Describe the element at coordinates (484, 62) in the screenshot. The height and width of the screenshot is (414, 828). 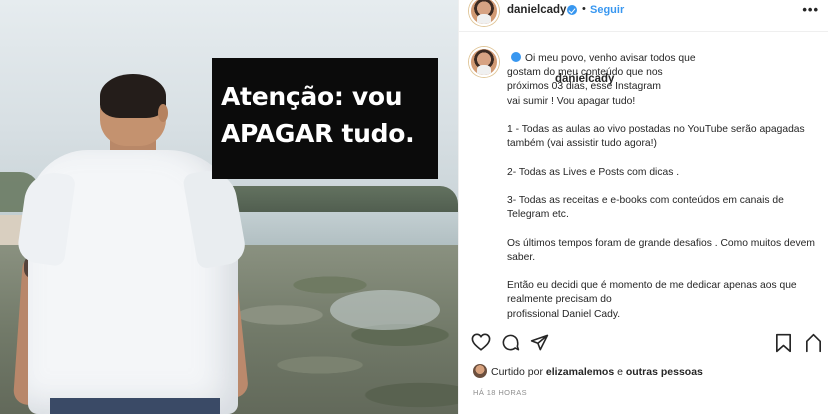
I see `caption-avatar` at that location.